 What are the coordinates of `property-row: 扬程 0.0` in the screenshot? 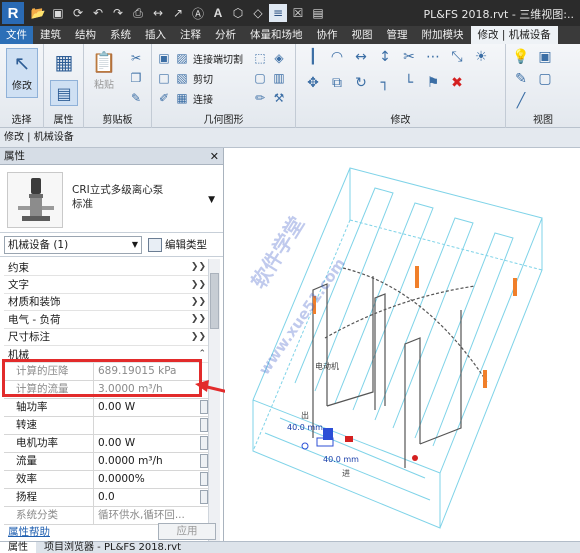 It's located at (107, 498).